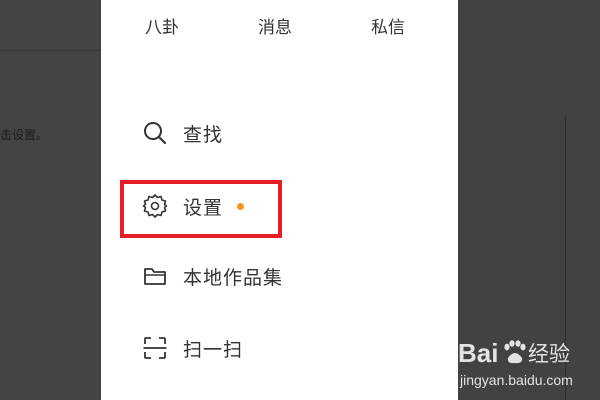 The image size is (600, 400). What do you see at coordinates (275, 25) in the screenshot?
I see `tab-messages: 消息` at bounding box center [275, 25].